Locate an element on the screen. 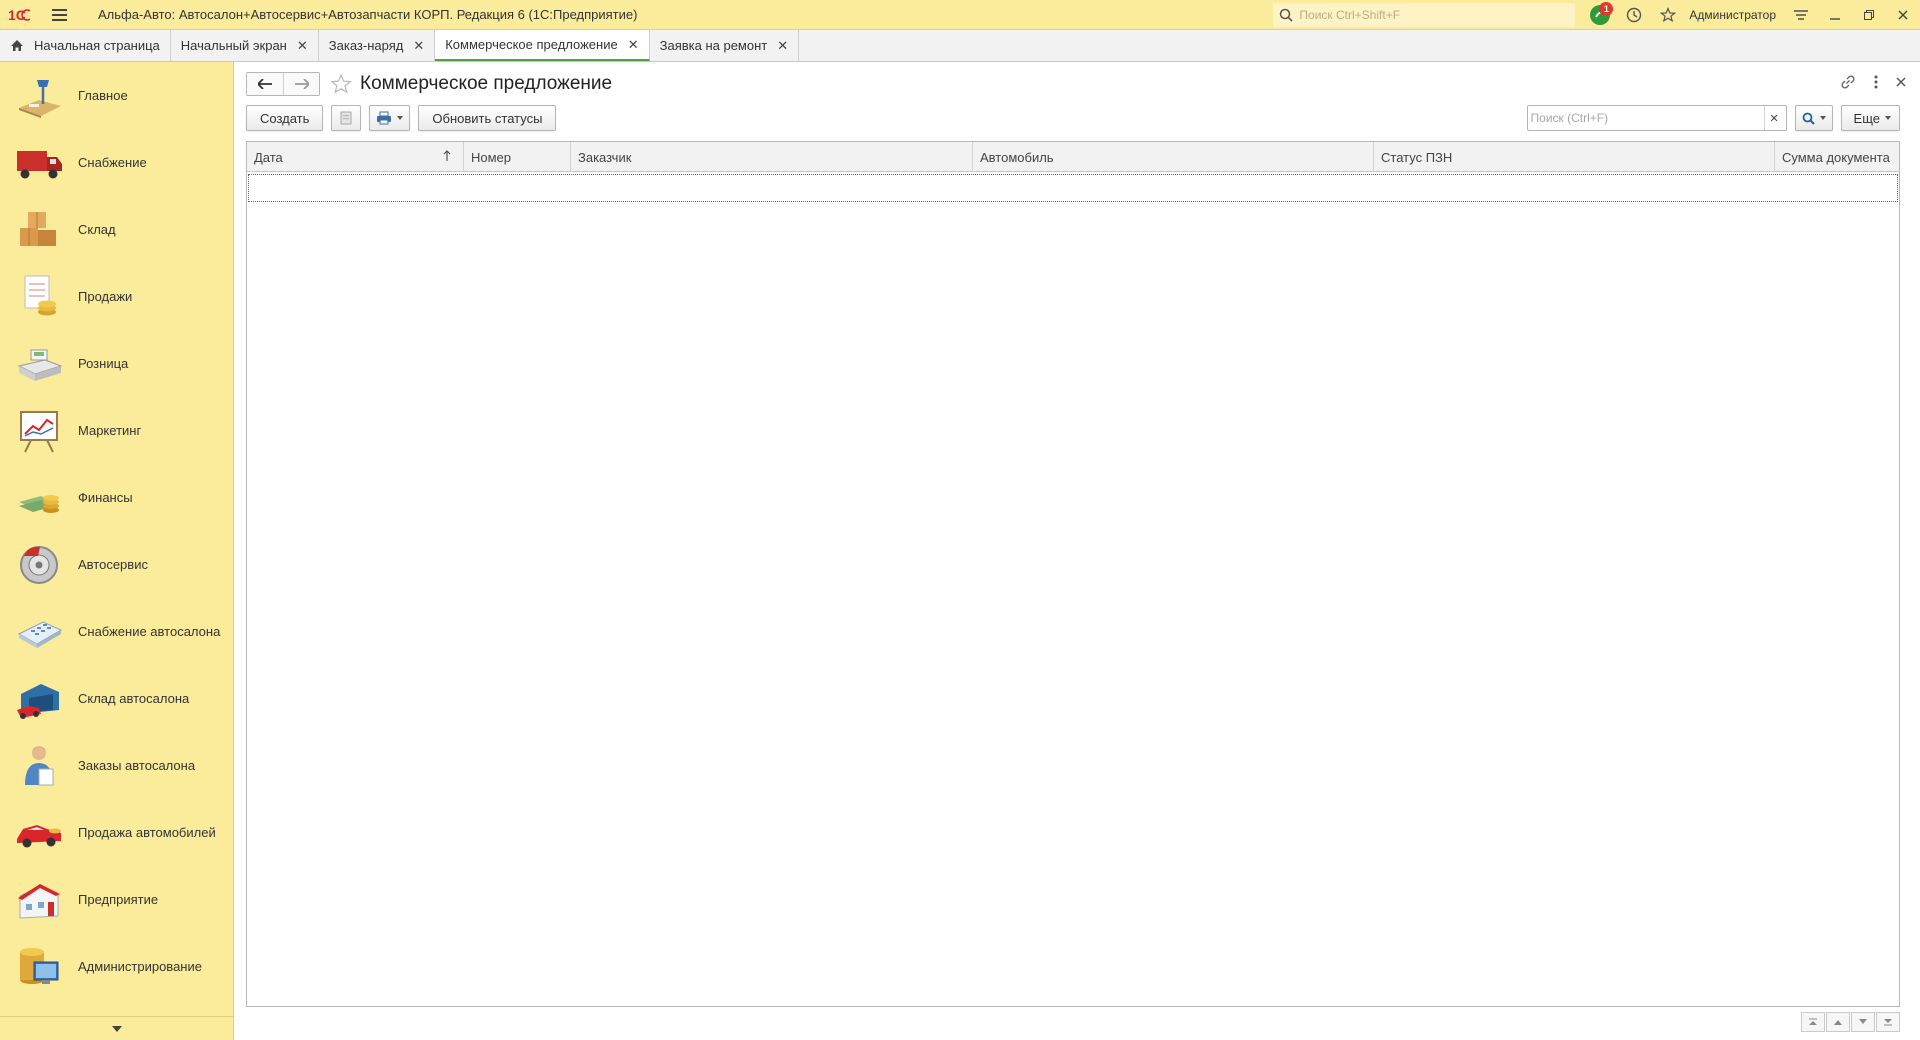  more-vertical-icon is located at coordinates (1876, 82).